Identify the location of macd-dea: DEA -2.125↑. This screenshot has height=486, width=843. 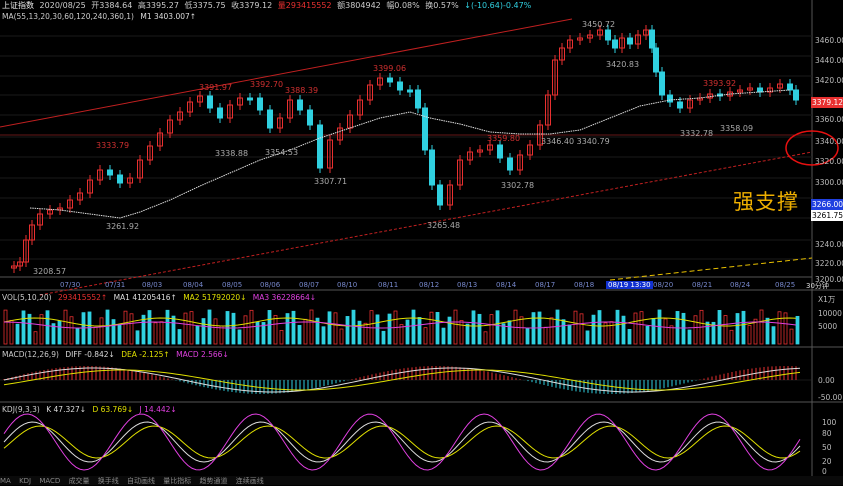
(145, 354).